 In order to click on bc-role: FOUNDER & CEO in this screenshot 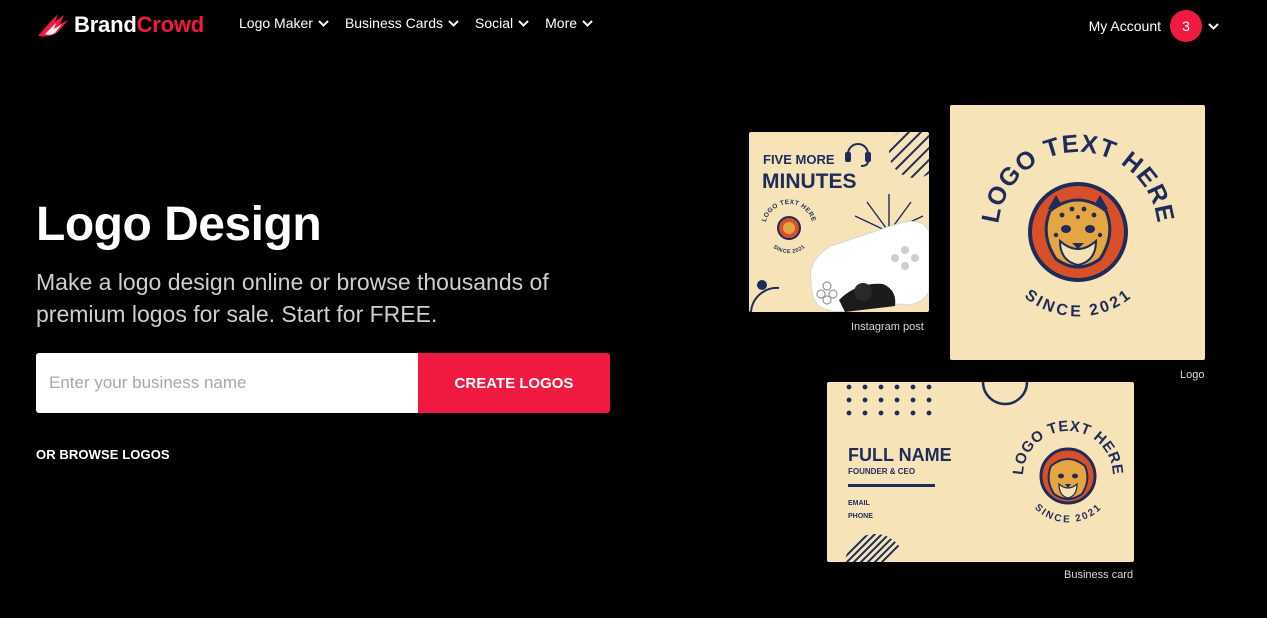, I will do `click(881, 471)`.